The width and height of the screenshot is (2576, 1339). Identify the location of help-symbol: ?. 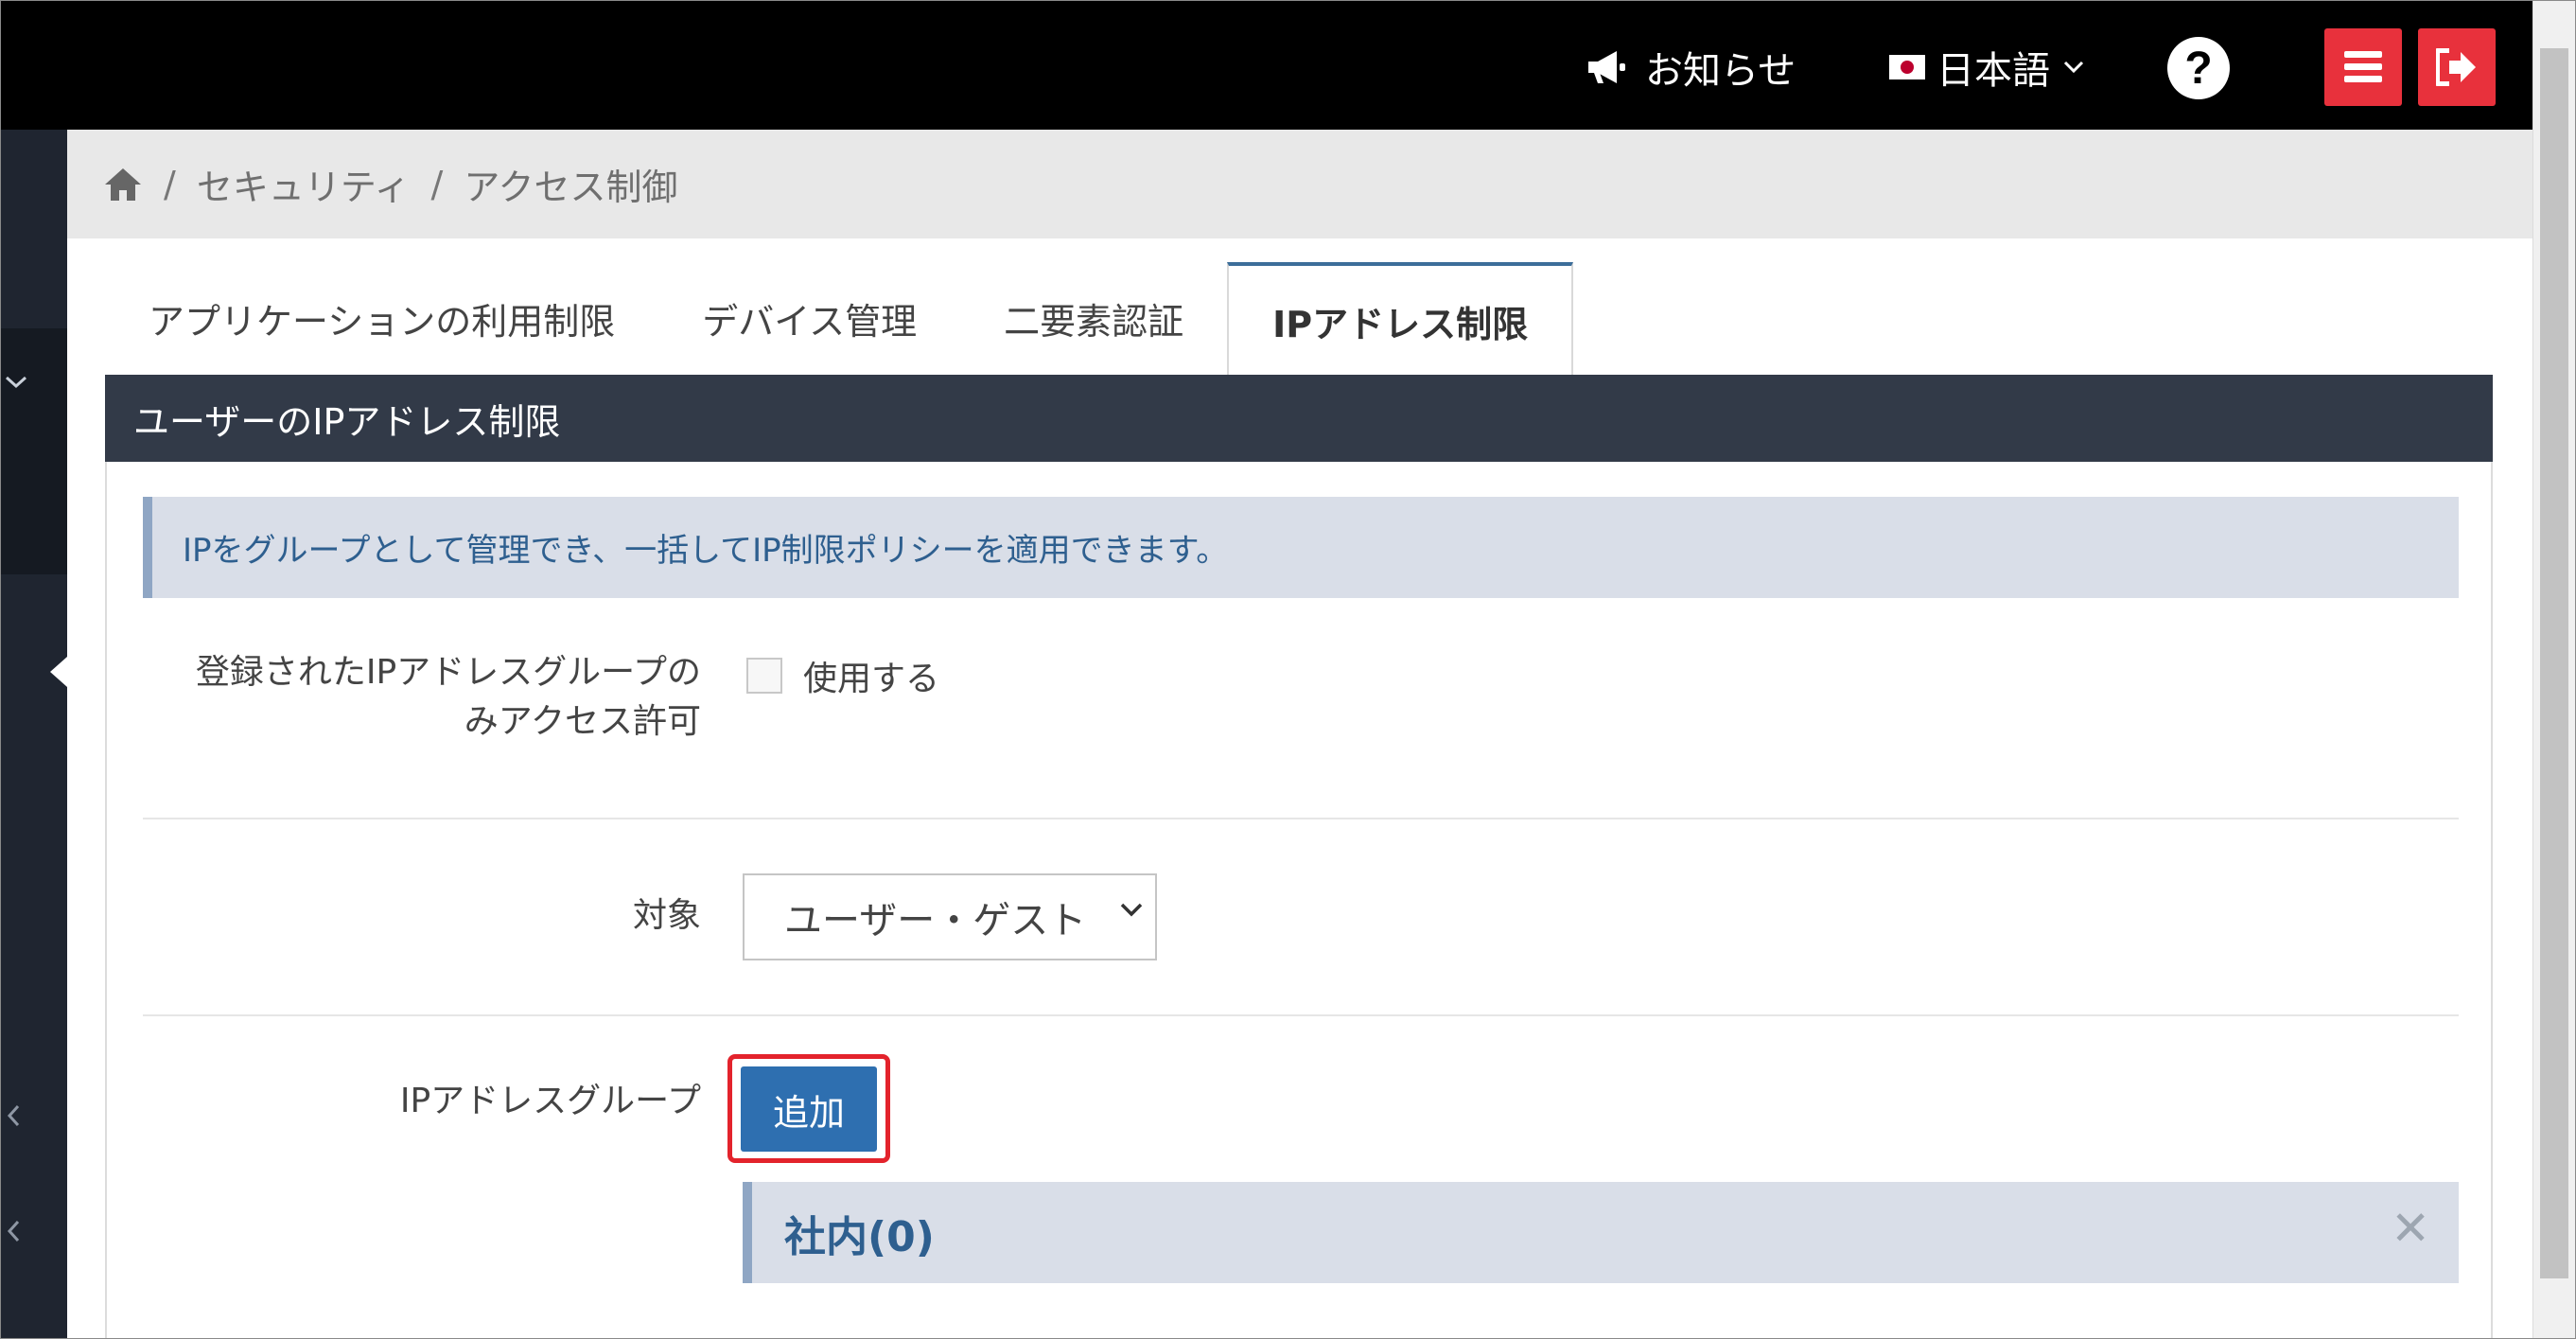
(2199, 68).